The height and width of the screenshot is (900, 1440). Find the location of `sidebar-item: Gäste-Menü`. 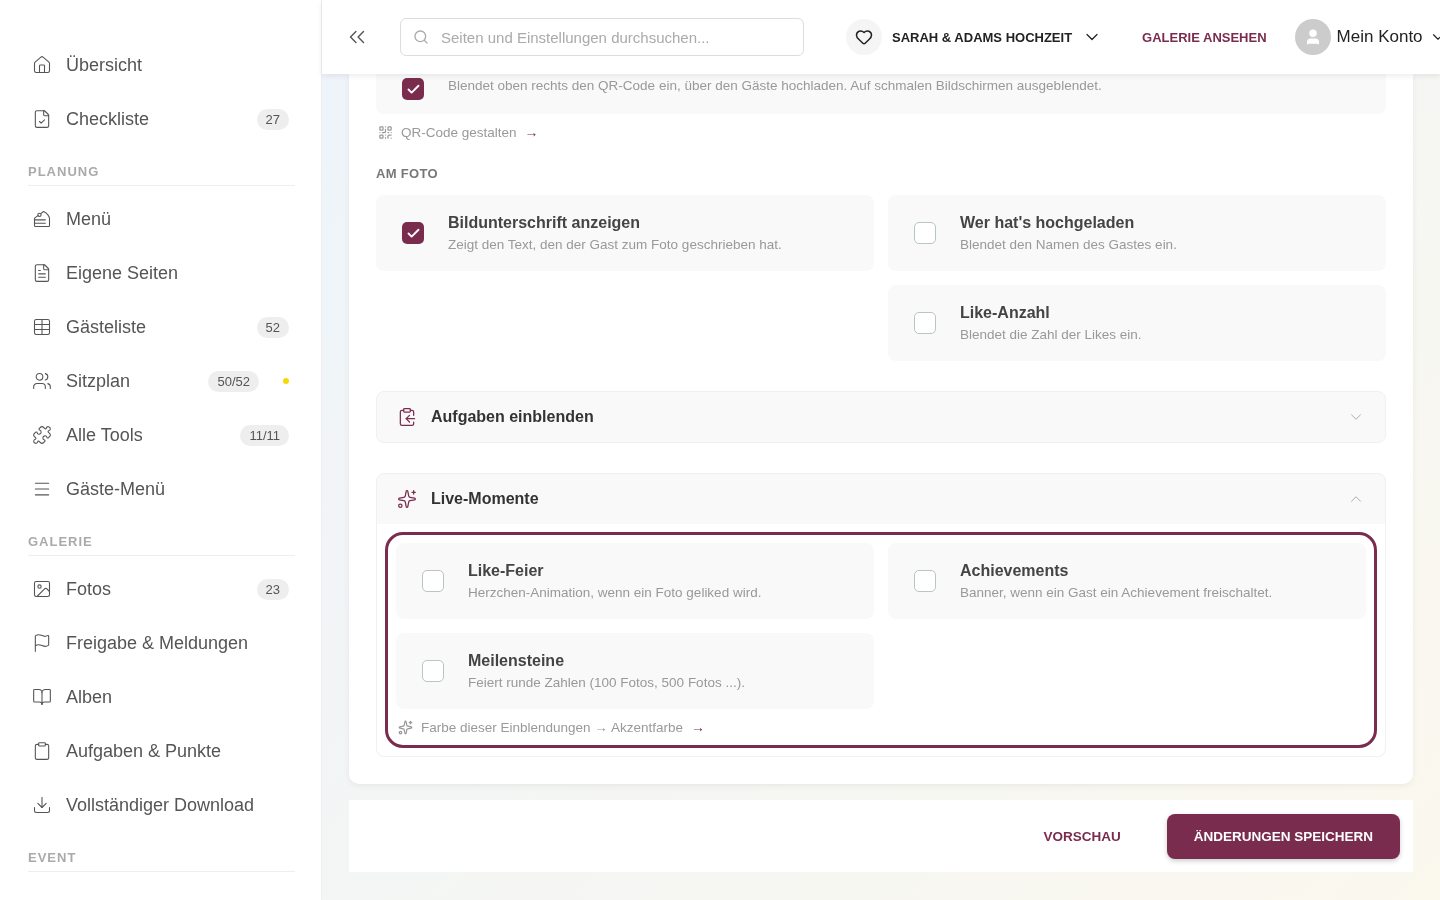

sidebar-item: Gäste-Menü is located at coordinates (161, 489).